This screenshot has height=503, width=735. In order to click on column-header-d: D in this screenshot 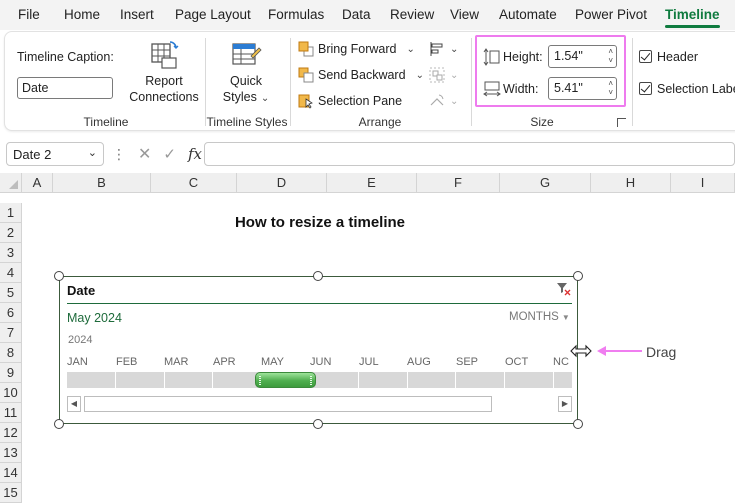, I will do `click(282, 183)`.